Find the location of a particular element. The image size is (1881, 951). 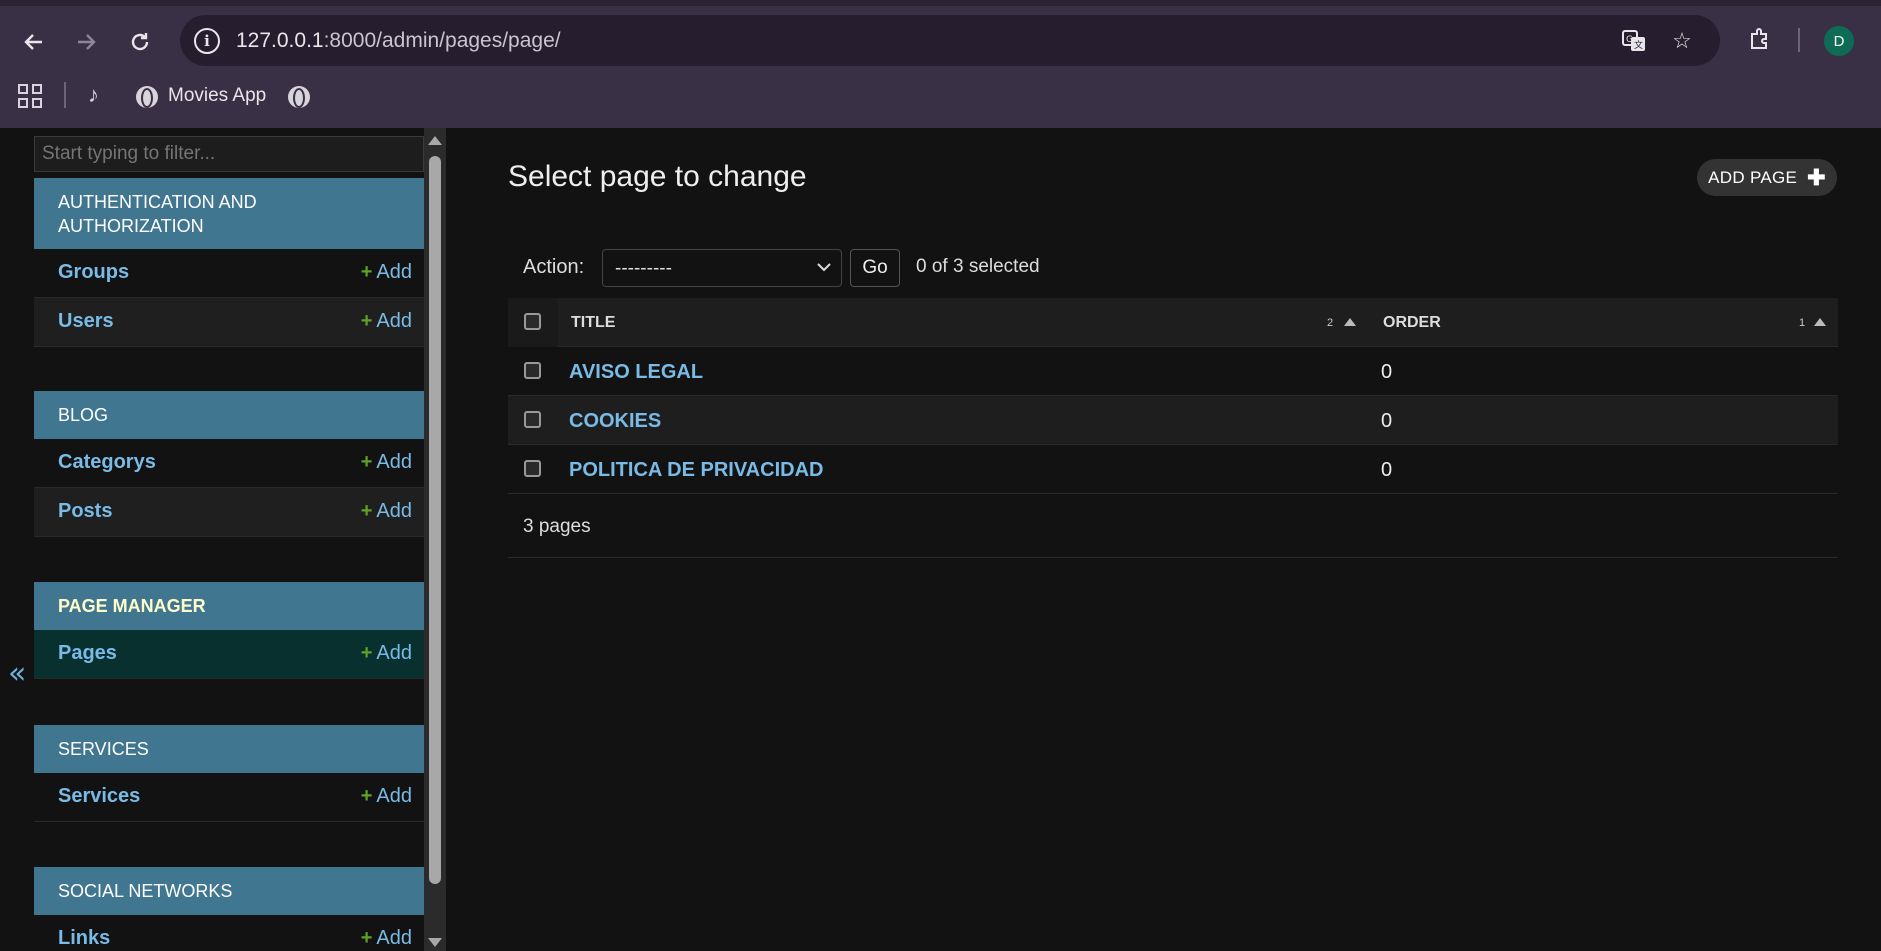

add-page-label: ADD PAGE is located at coordinates (1753, 177).